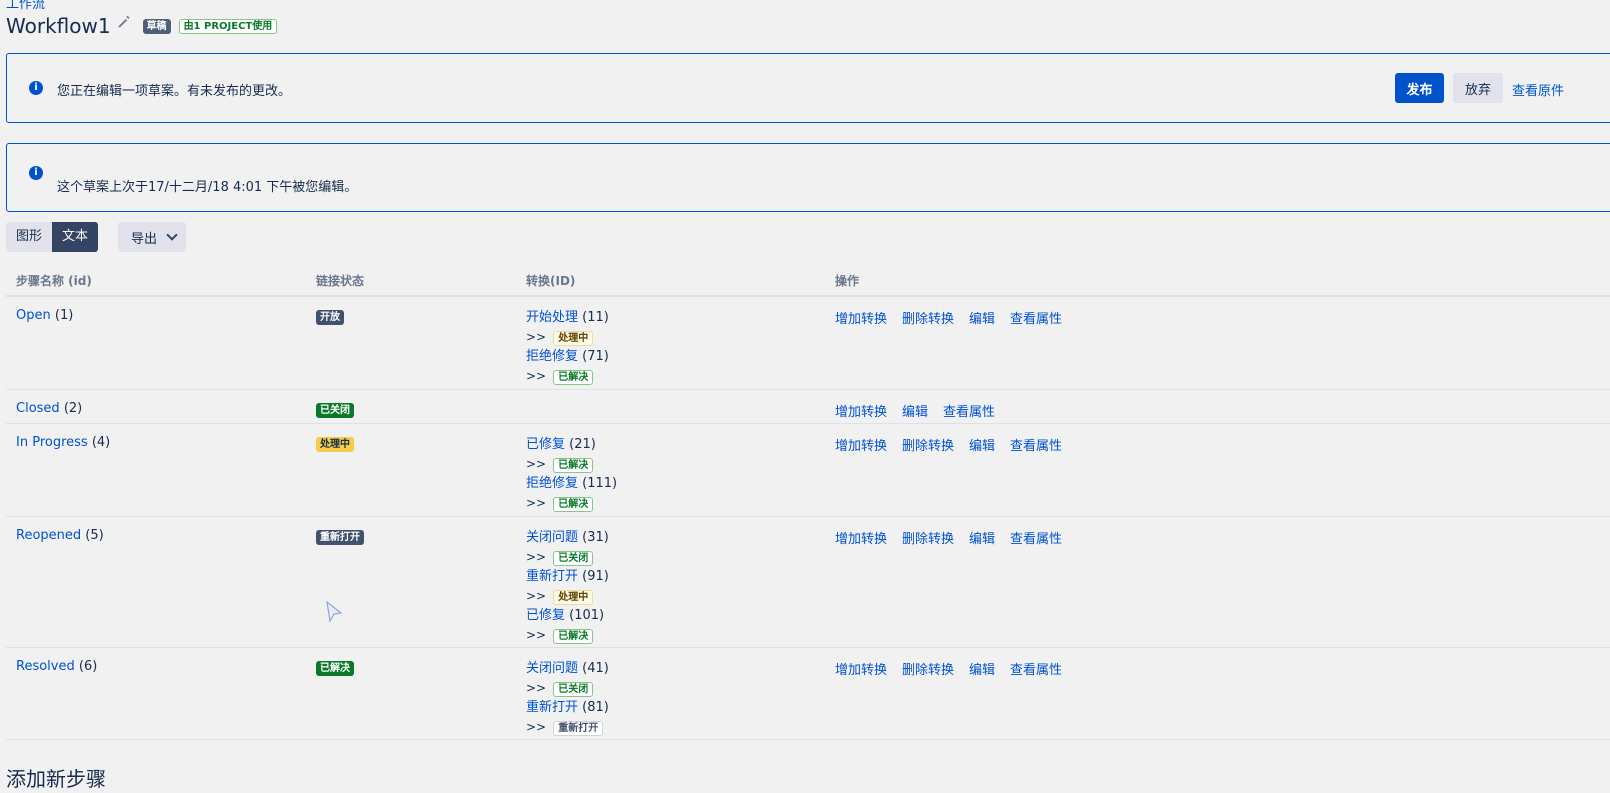 The width and height of the screenshot is (1610, 793). I want to click on status-lozenge: 处理中, so click(335, 444).